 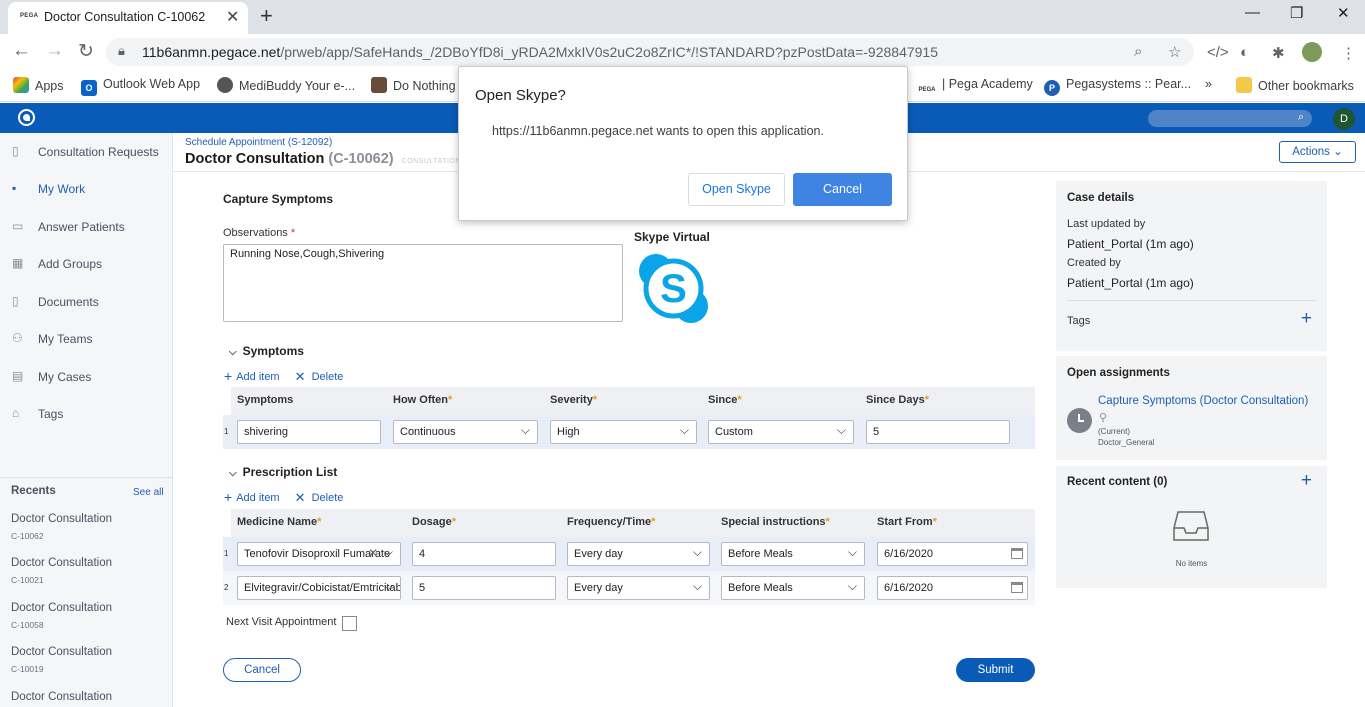 What do you see at coordinates (1208, 84) in the screenshot?
I see `bookmarks-overflow: »` at bounding box center [1208, 84].